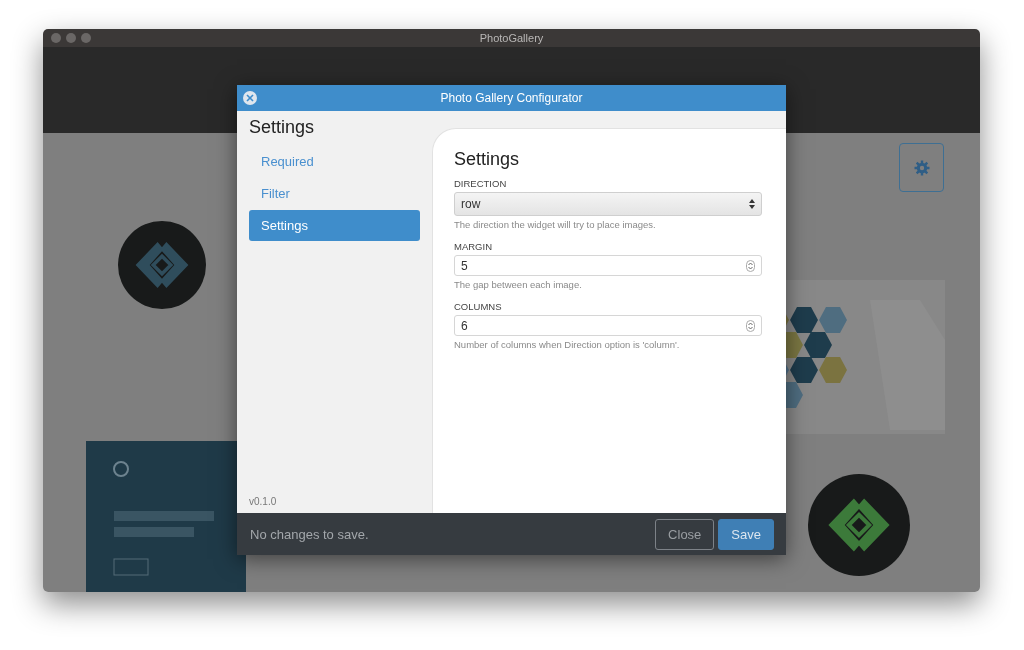 The width and height of the screenshot is (1024, 650). What do you see at coordinates (334, 161) in the screenshot?
I see `sidebar-item: Required` at bounding box center [334, 161].